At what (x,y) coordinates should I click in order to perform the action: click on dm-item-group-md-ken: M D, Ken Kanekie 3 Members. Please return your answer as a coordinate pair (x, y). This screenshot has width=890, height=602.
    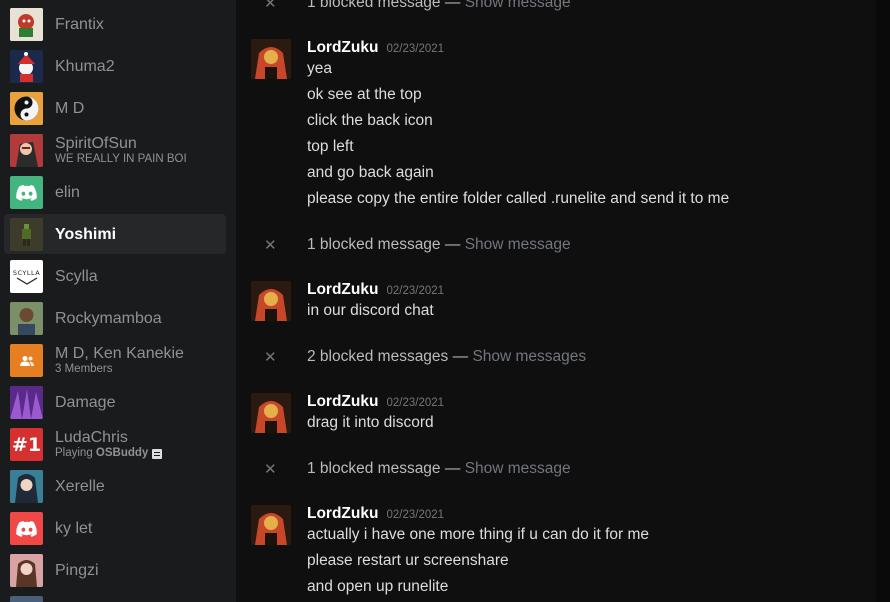
    Looking at the image, I should click on (115, 360).